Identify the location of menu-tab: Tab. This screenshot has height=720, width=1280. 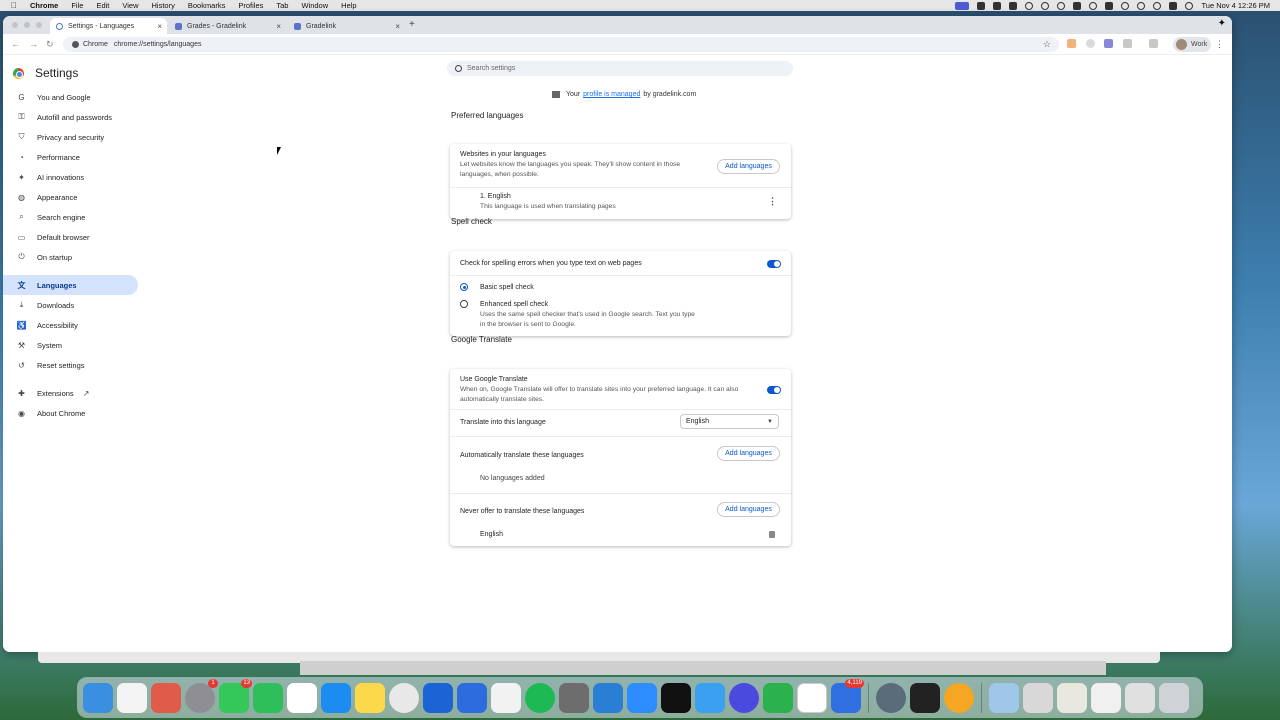
(282, 5).